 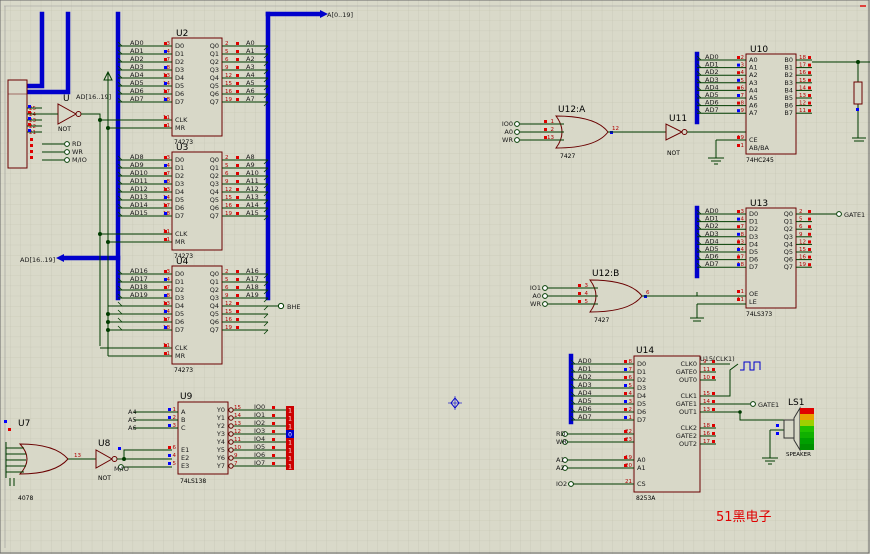 What do you see at coordinates (169, 60) in the screenshot?
I see `latch-in-pin: 7` at bounding box center [169, 60].